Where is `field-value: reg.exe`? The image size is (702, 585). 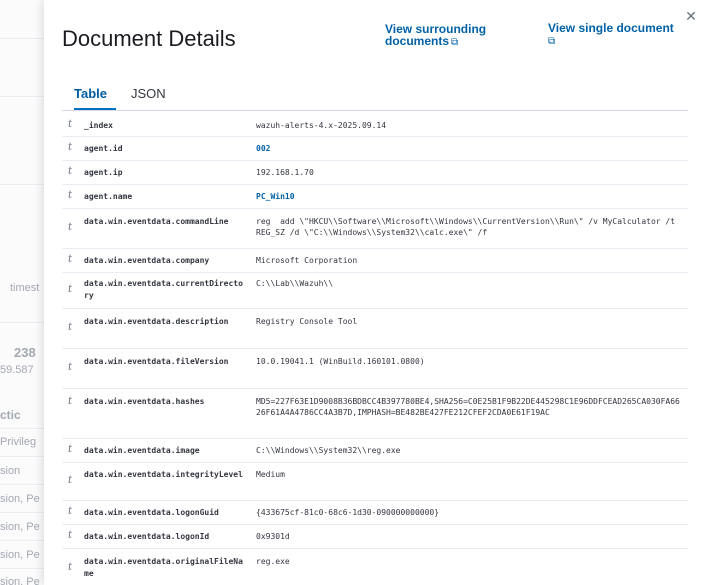 field-value: reg.exe is located at coordinates (273, 561).